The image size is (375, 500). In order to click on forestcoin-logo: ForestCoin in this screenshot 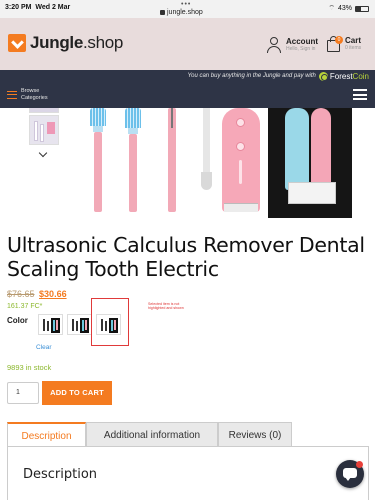, I will do `click(349, 76)`.